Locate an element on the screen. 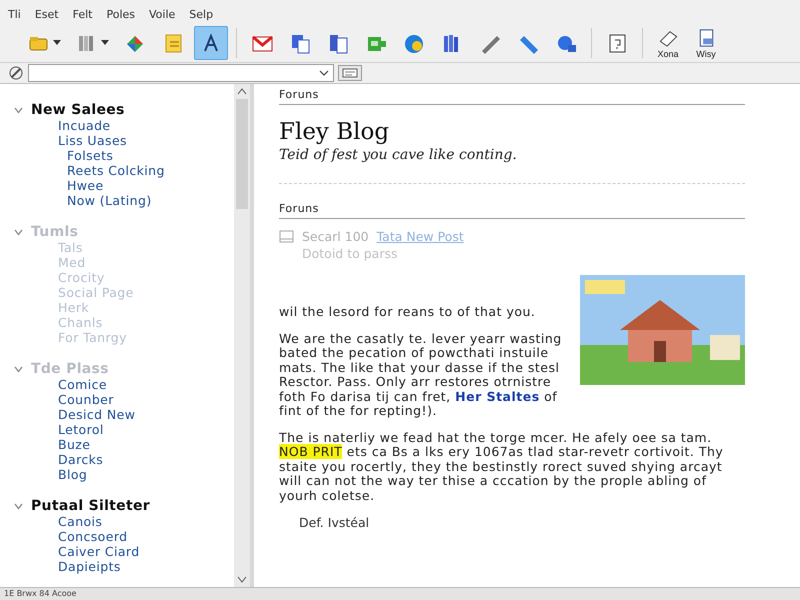  go-button is located at coordinates (350, 73).